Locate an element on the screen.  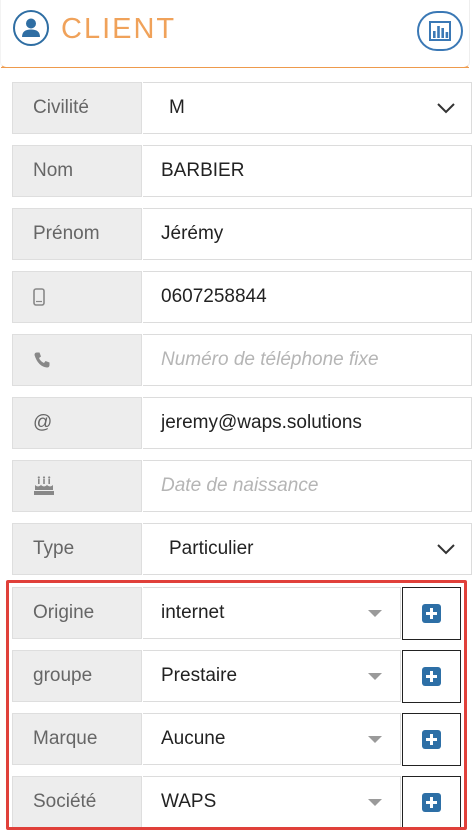
prenom-label: Prénom is located at coordinates (77, 234).